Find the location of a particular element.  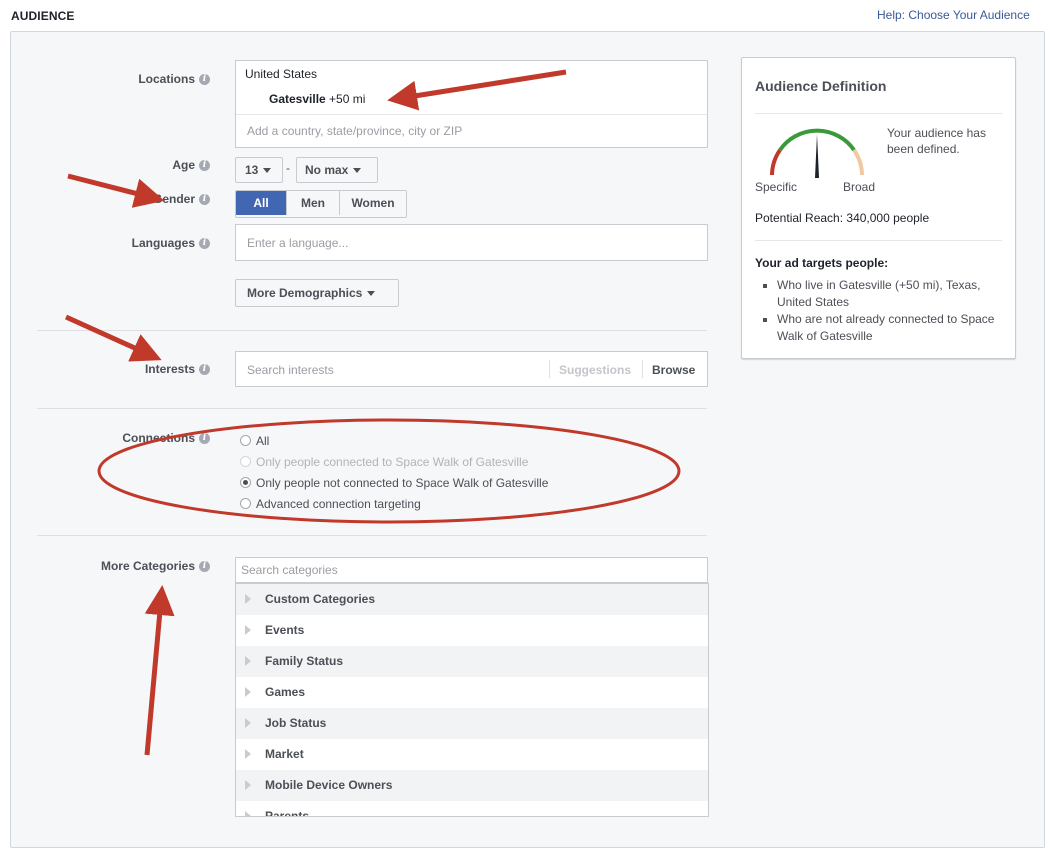

category-item: Parents is located at coordinates (472, 809).